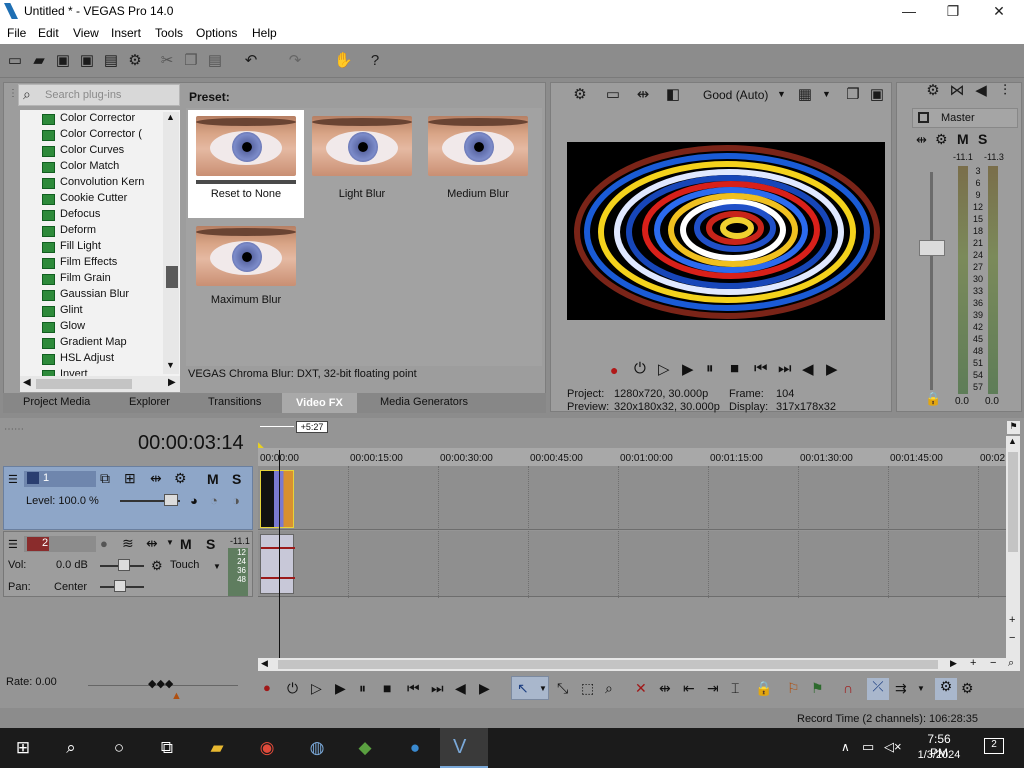  What do you see at coordinates (734, 368) in the screenshot?
I see `stop-icon: ■` at bounding box center [734, 368].